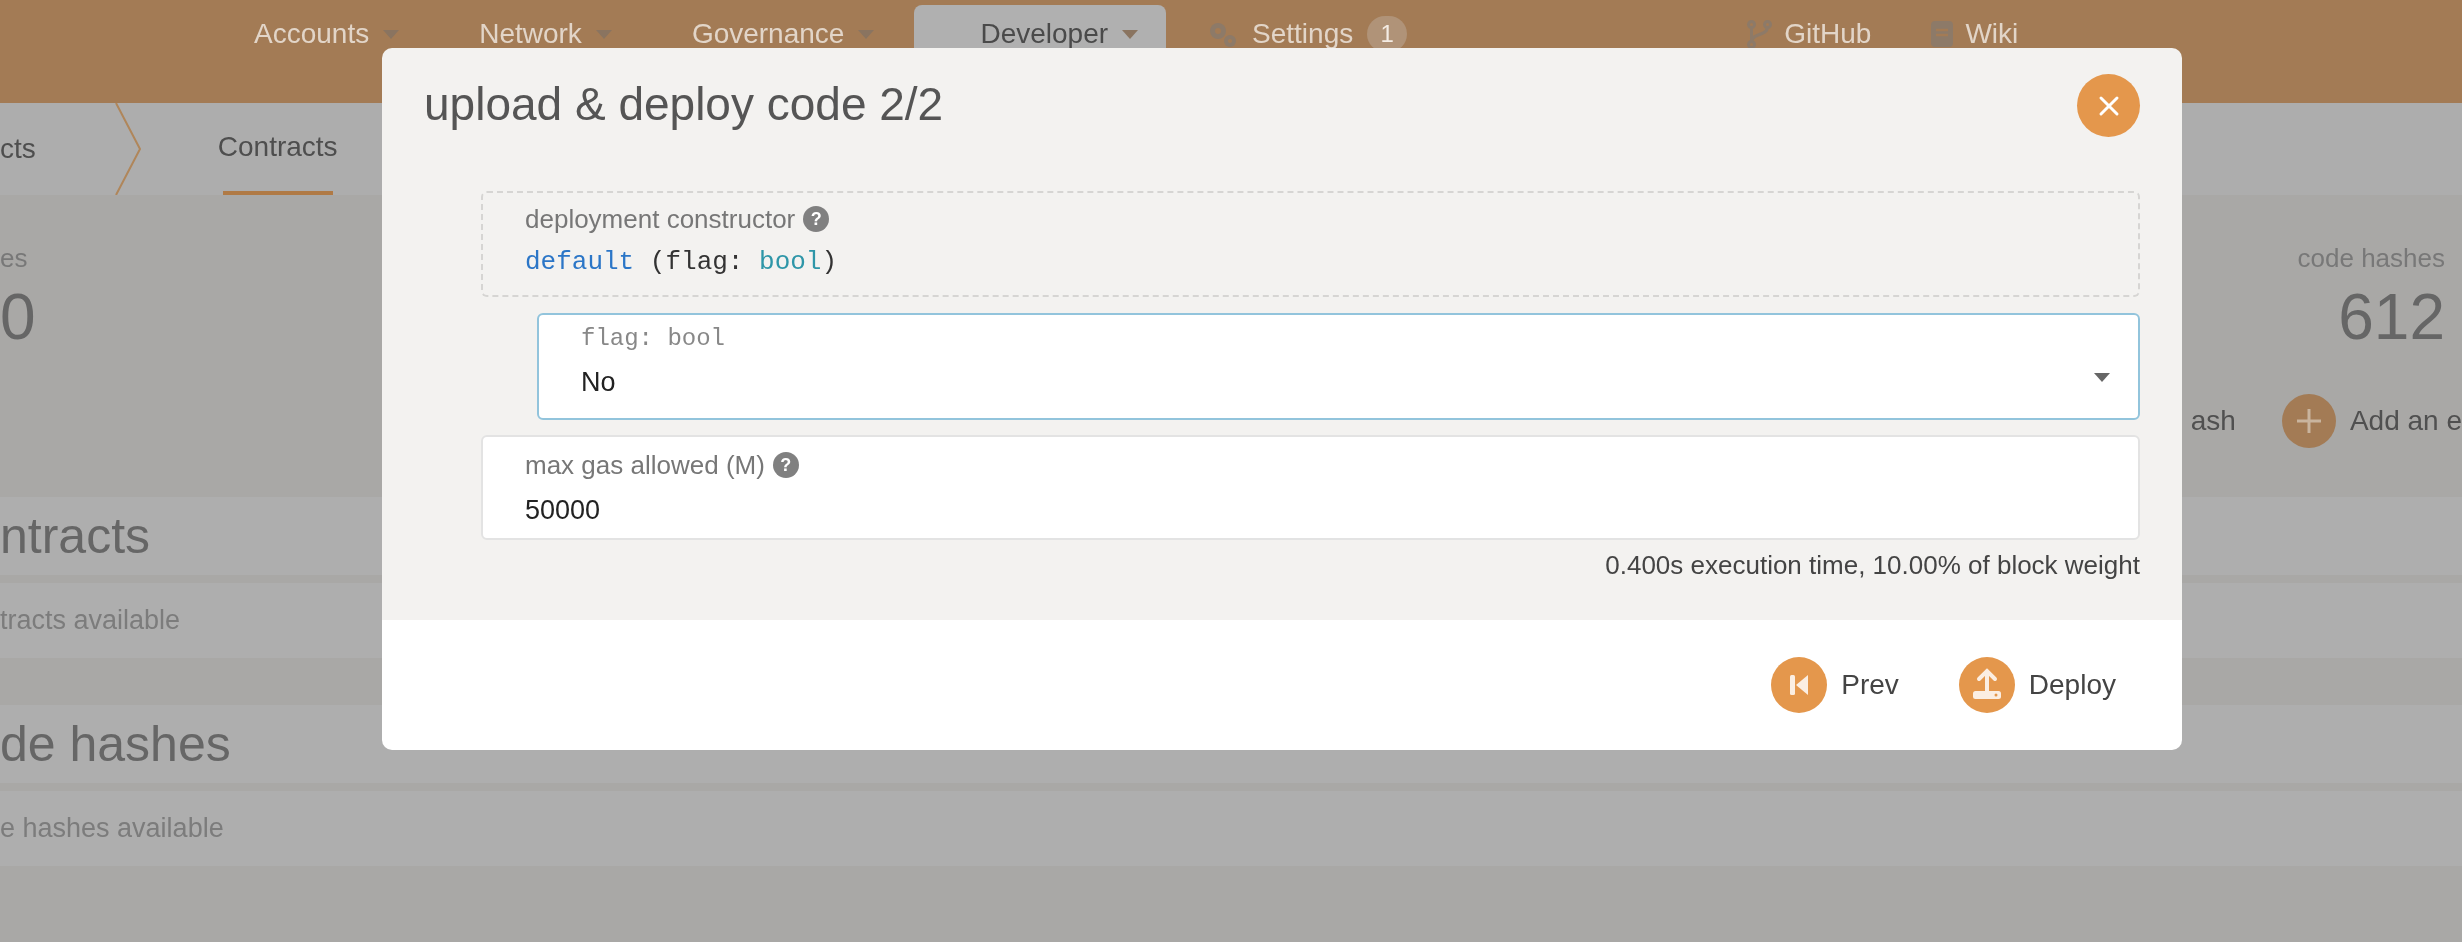 The height and width of the screenshot is (942, 2462). What do you see at coordinates (682, 262) in the screenshot?
I see `constructor-signature: default (flag: bool)` at bounding box center [682, 262].